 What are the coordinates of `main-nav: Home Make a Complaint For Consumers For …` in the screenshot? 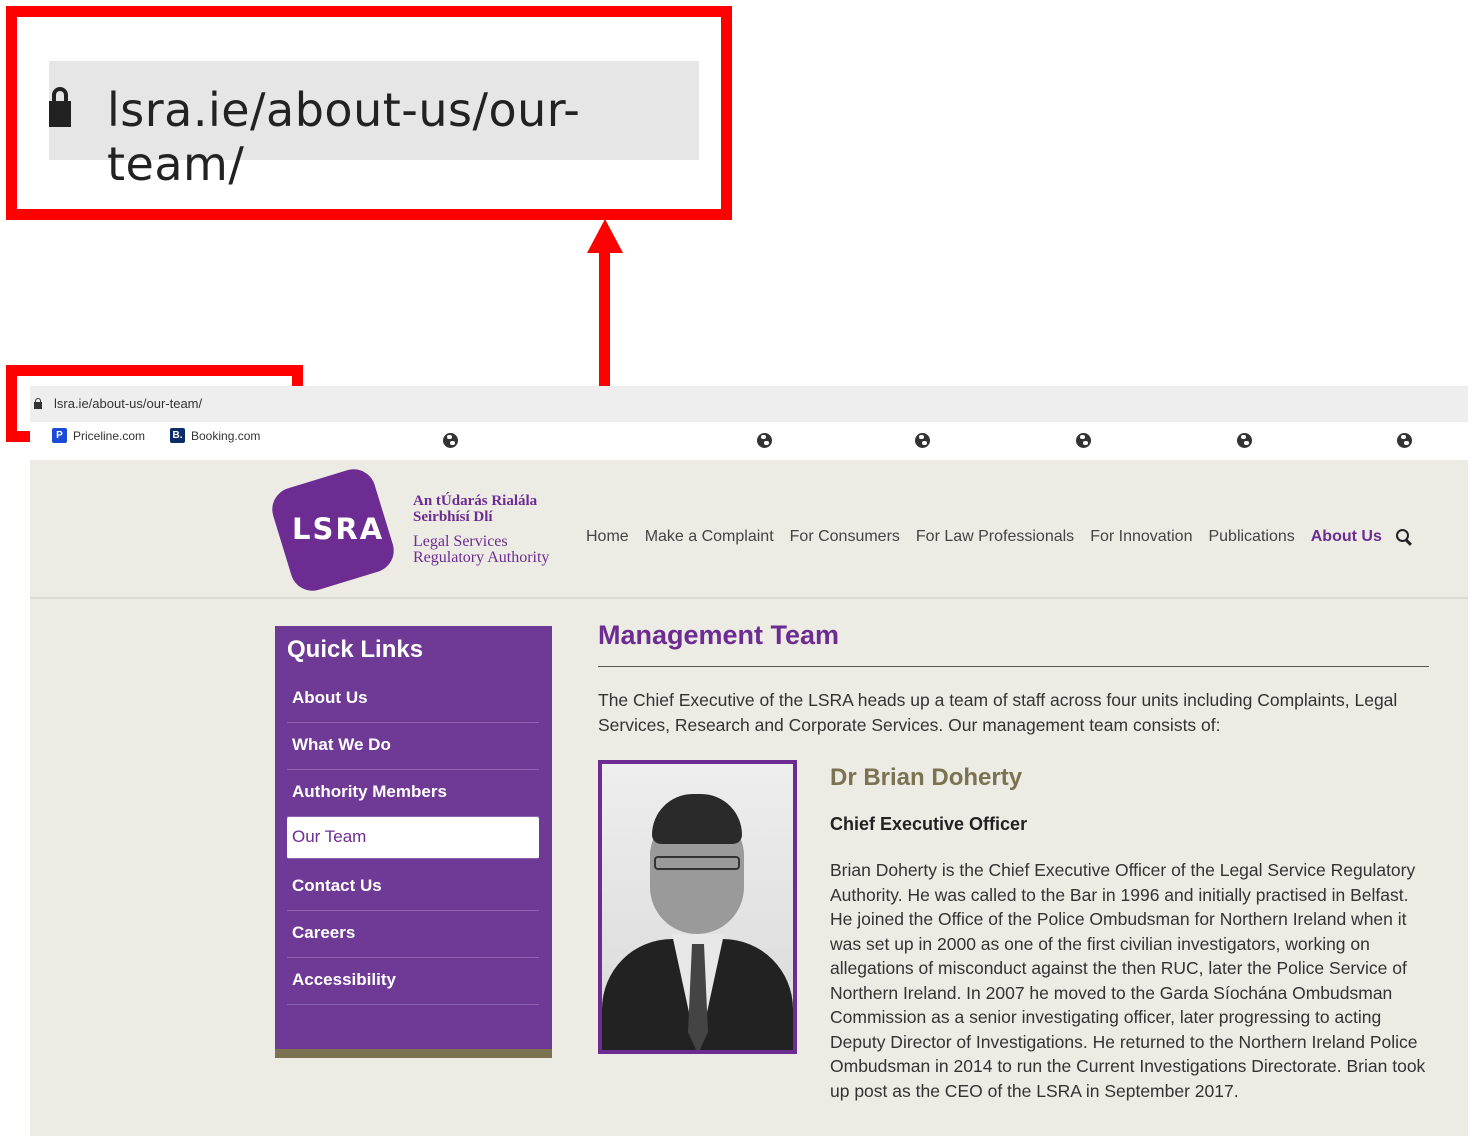 It's located at (999, 537).